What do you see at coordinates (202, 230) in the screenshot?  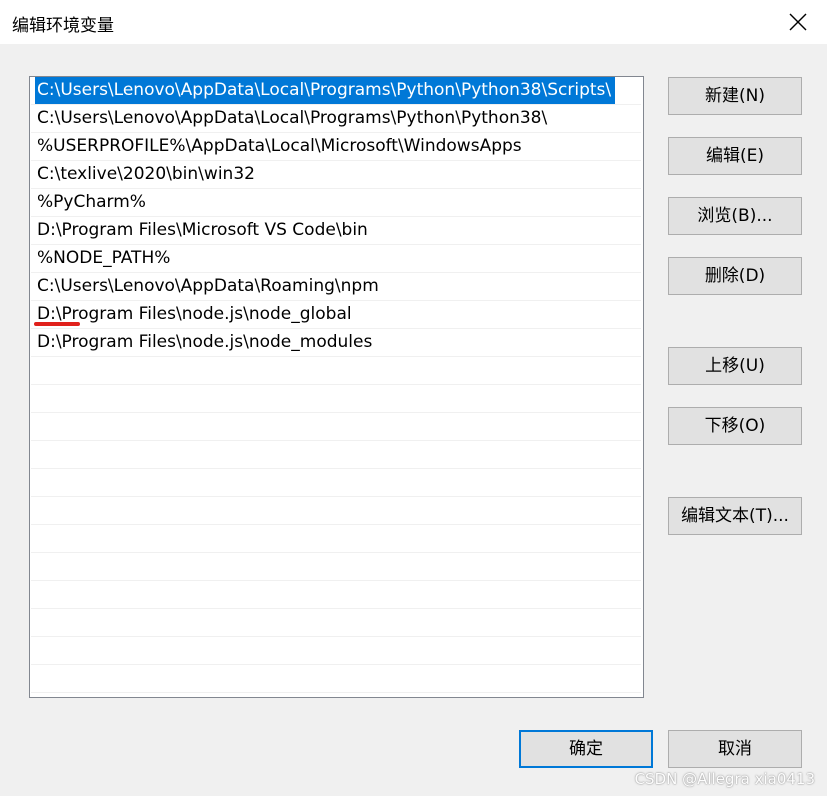 I see `path-text: D:\Program Files\Microsoft VS Code\bin` at bounding box center [202, 230].